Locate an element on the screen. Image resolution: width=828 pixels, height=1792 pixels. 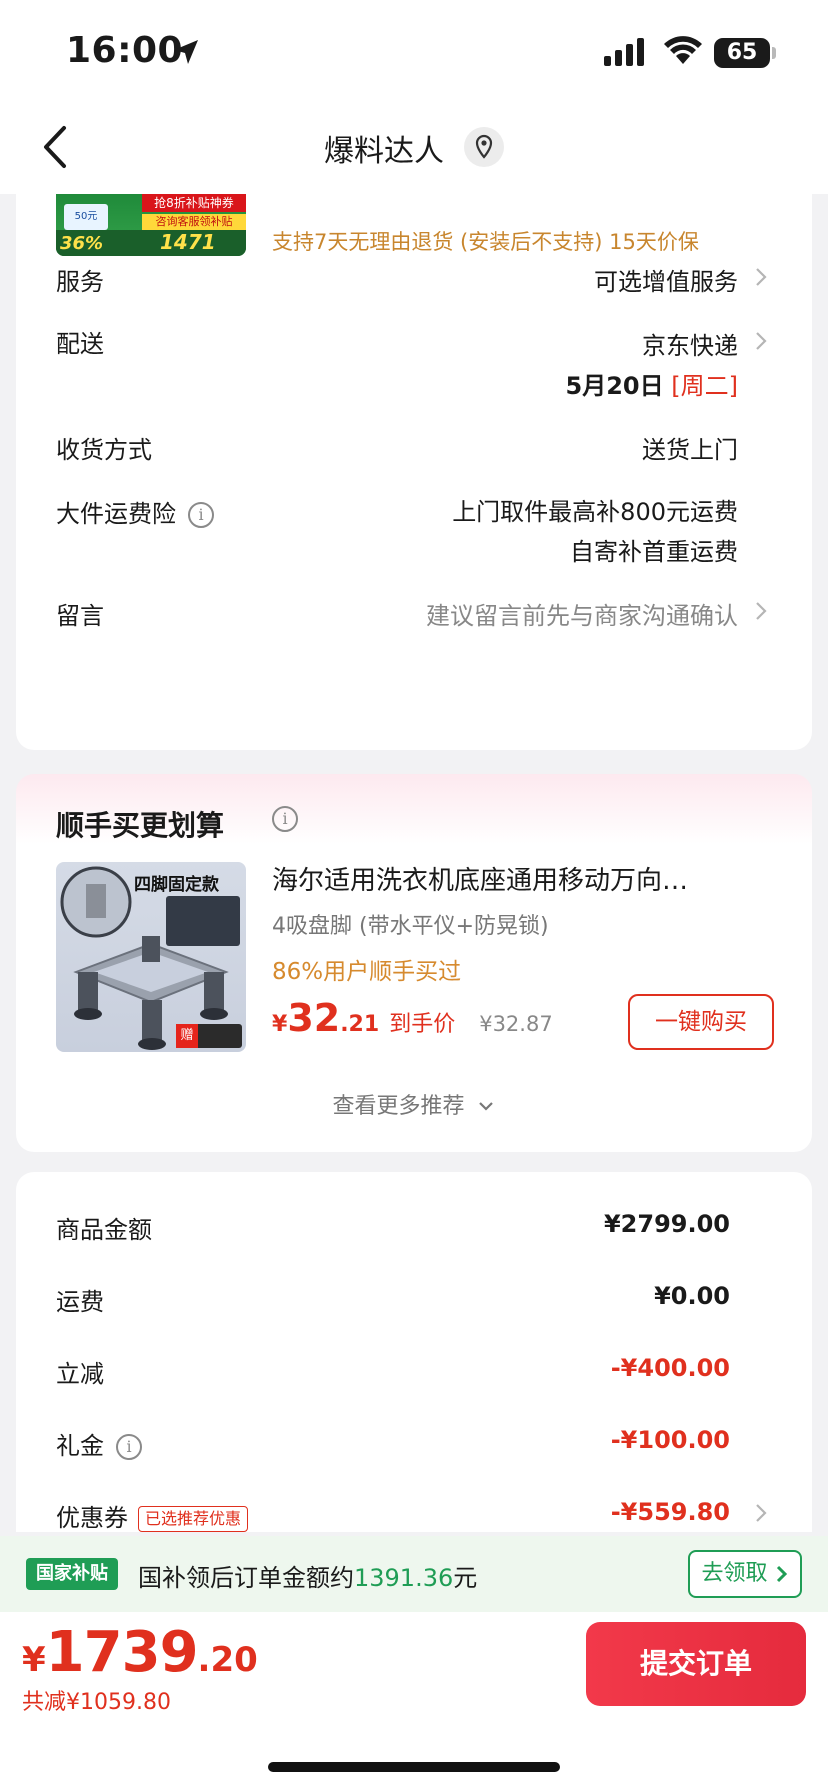
subsidy-text: 国补领后订单金额约1391.36元 is located at coordinates (307, 1575).